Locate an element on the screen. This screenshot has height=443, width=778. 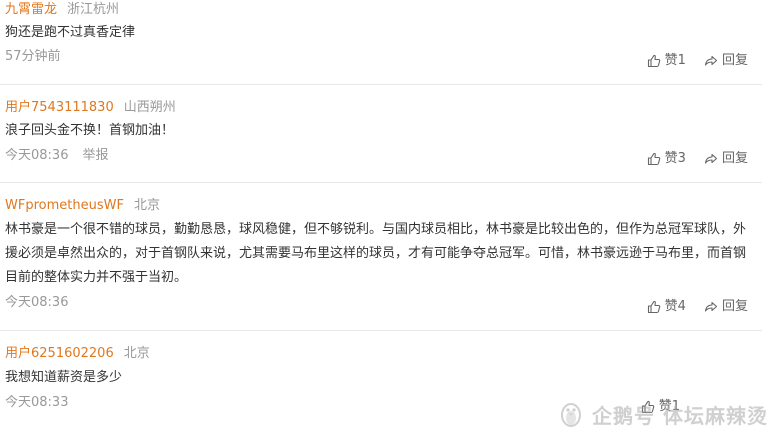
like-button: 赞1 is located at coordinates (666, 61).